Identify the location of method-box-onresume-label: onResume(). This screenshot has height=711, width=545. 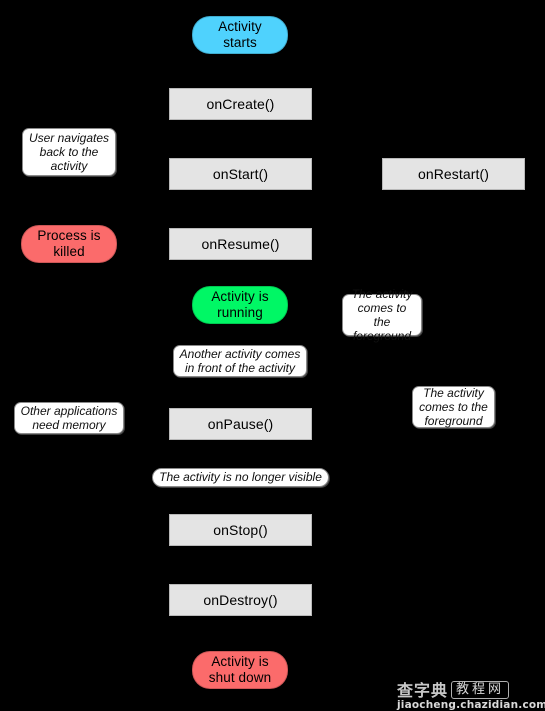
(240, 243).